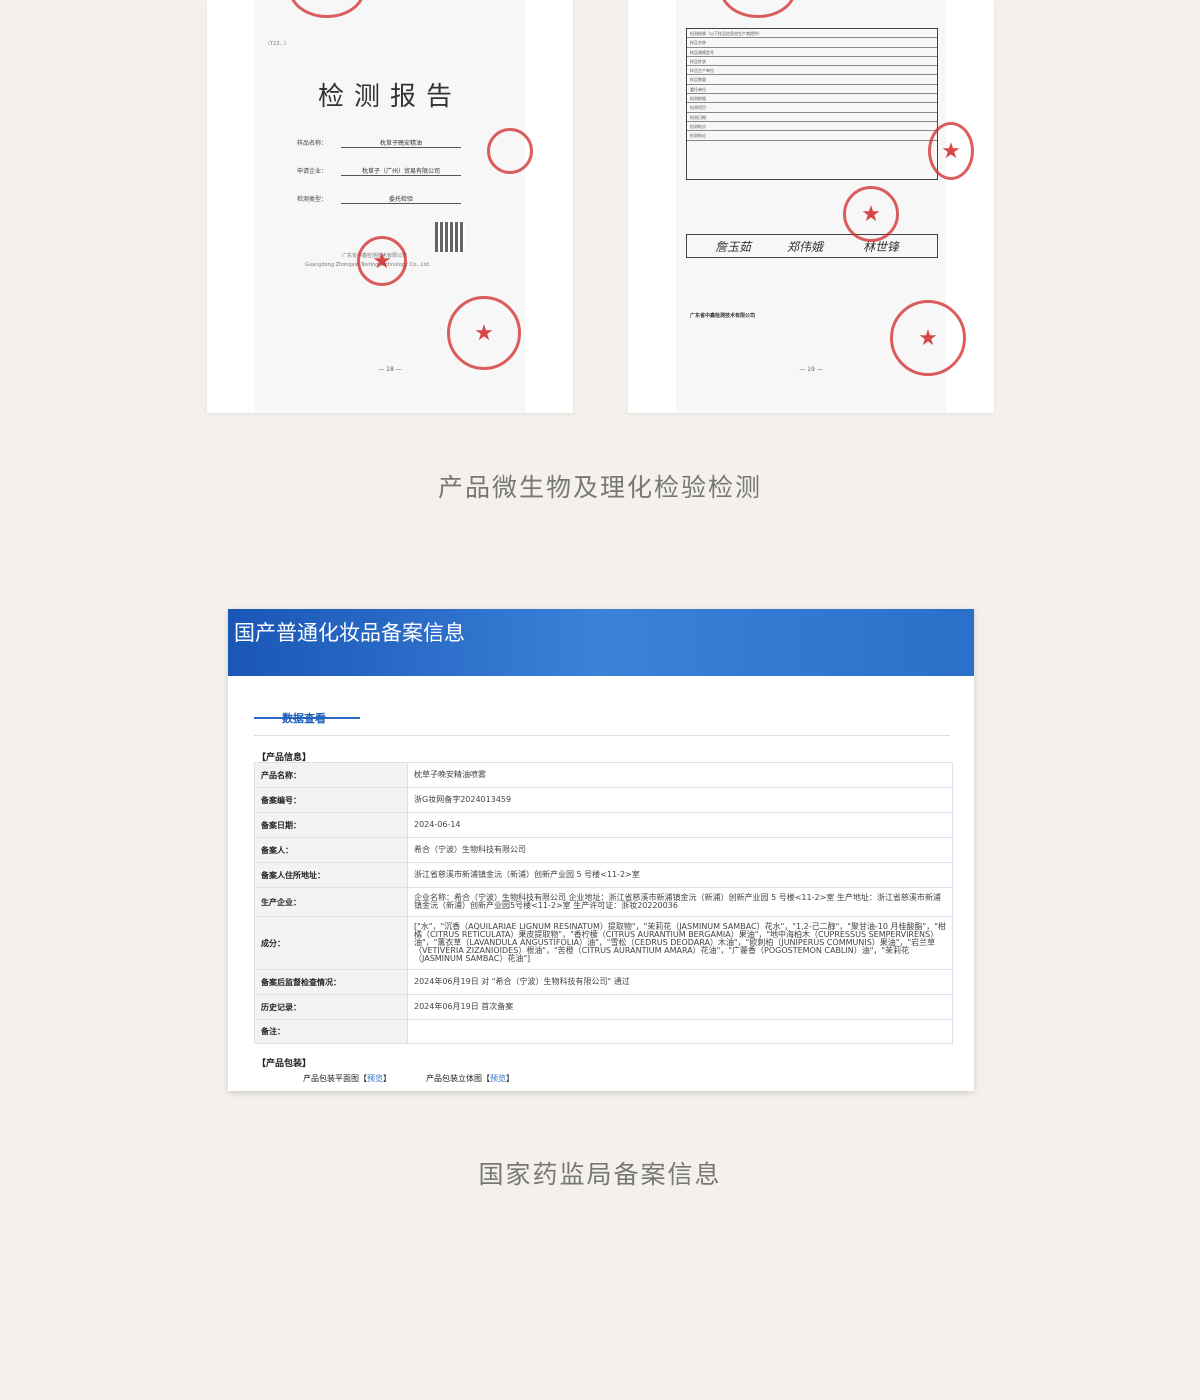  Describe the element at coordinates (450, 237) in the screenshot. I see `qr-code-icon` at that location.